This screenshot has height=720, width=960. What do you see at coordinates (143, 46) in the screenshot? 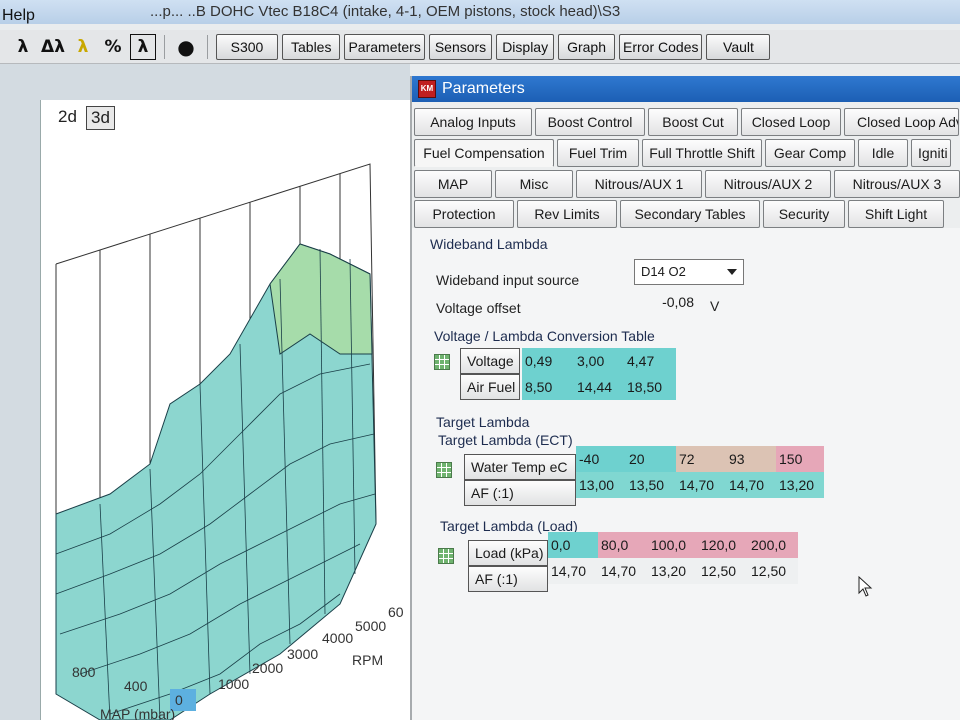
I see `lambda-box-icon: λ` at bounding box center [143, 46].